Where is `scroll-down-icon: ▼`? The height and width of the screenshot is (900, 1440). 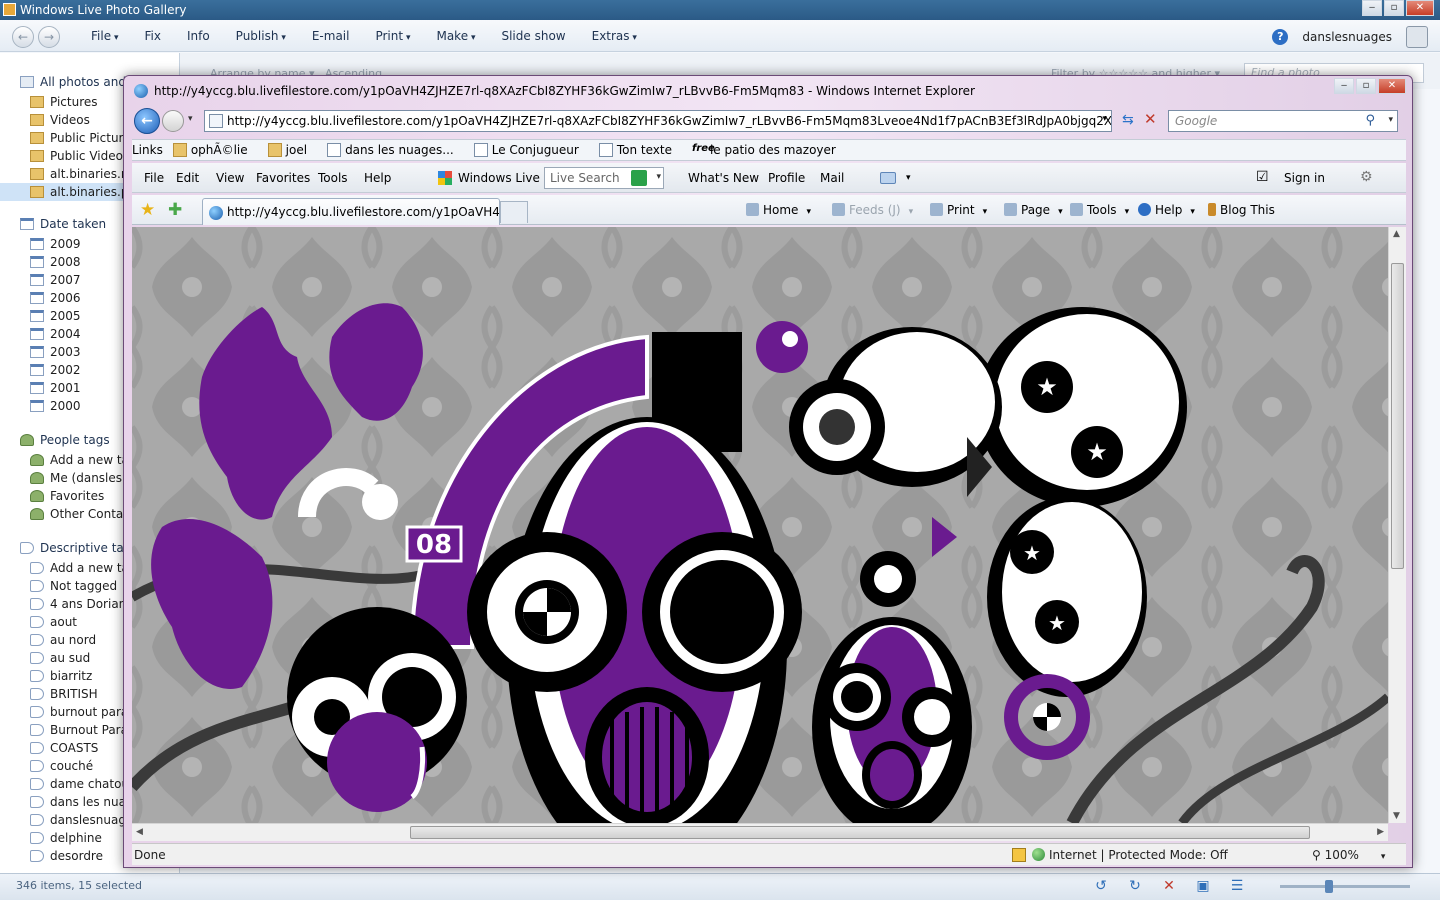 scroll-down-icon: ▼ is located at coordinates (1396, 816).